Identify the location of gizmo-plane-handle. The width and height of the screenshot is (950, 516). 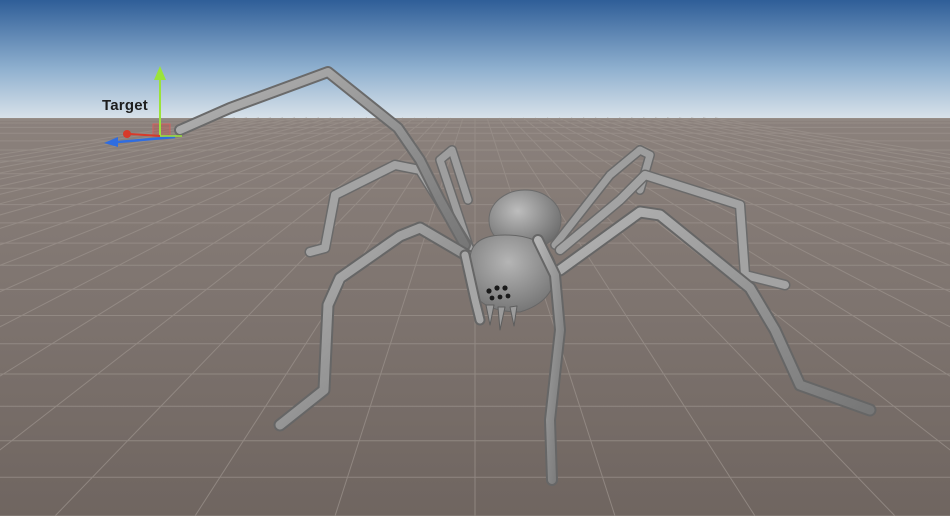
(161, 130).